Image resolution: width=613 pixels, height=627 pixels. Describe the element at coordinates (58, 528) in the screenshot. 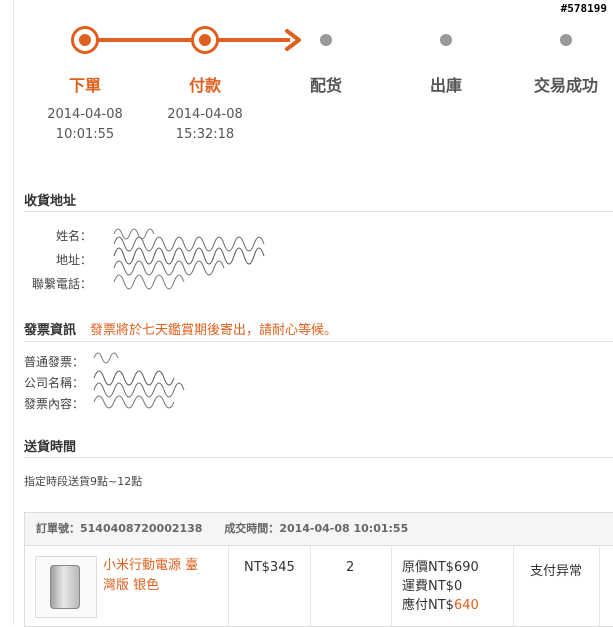

I see `order-number-label: 訂單號：` at that location.